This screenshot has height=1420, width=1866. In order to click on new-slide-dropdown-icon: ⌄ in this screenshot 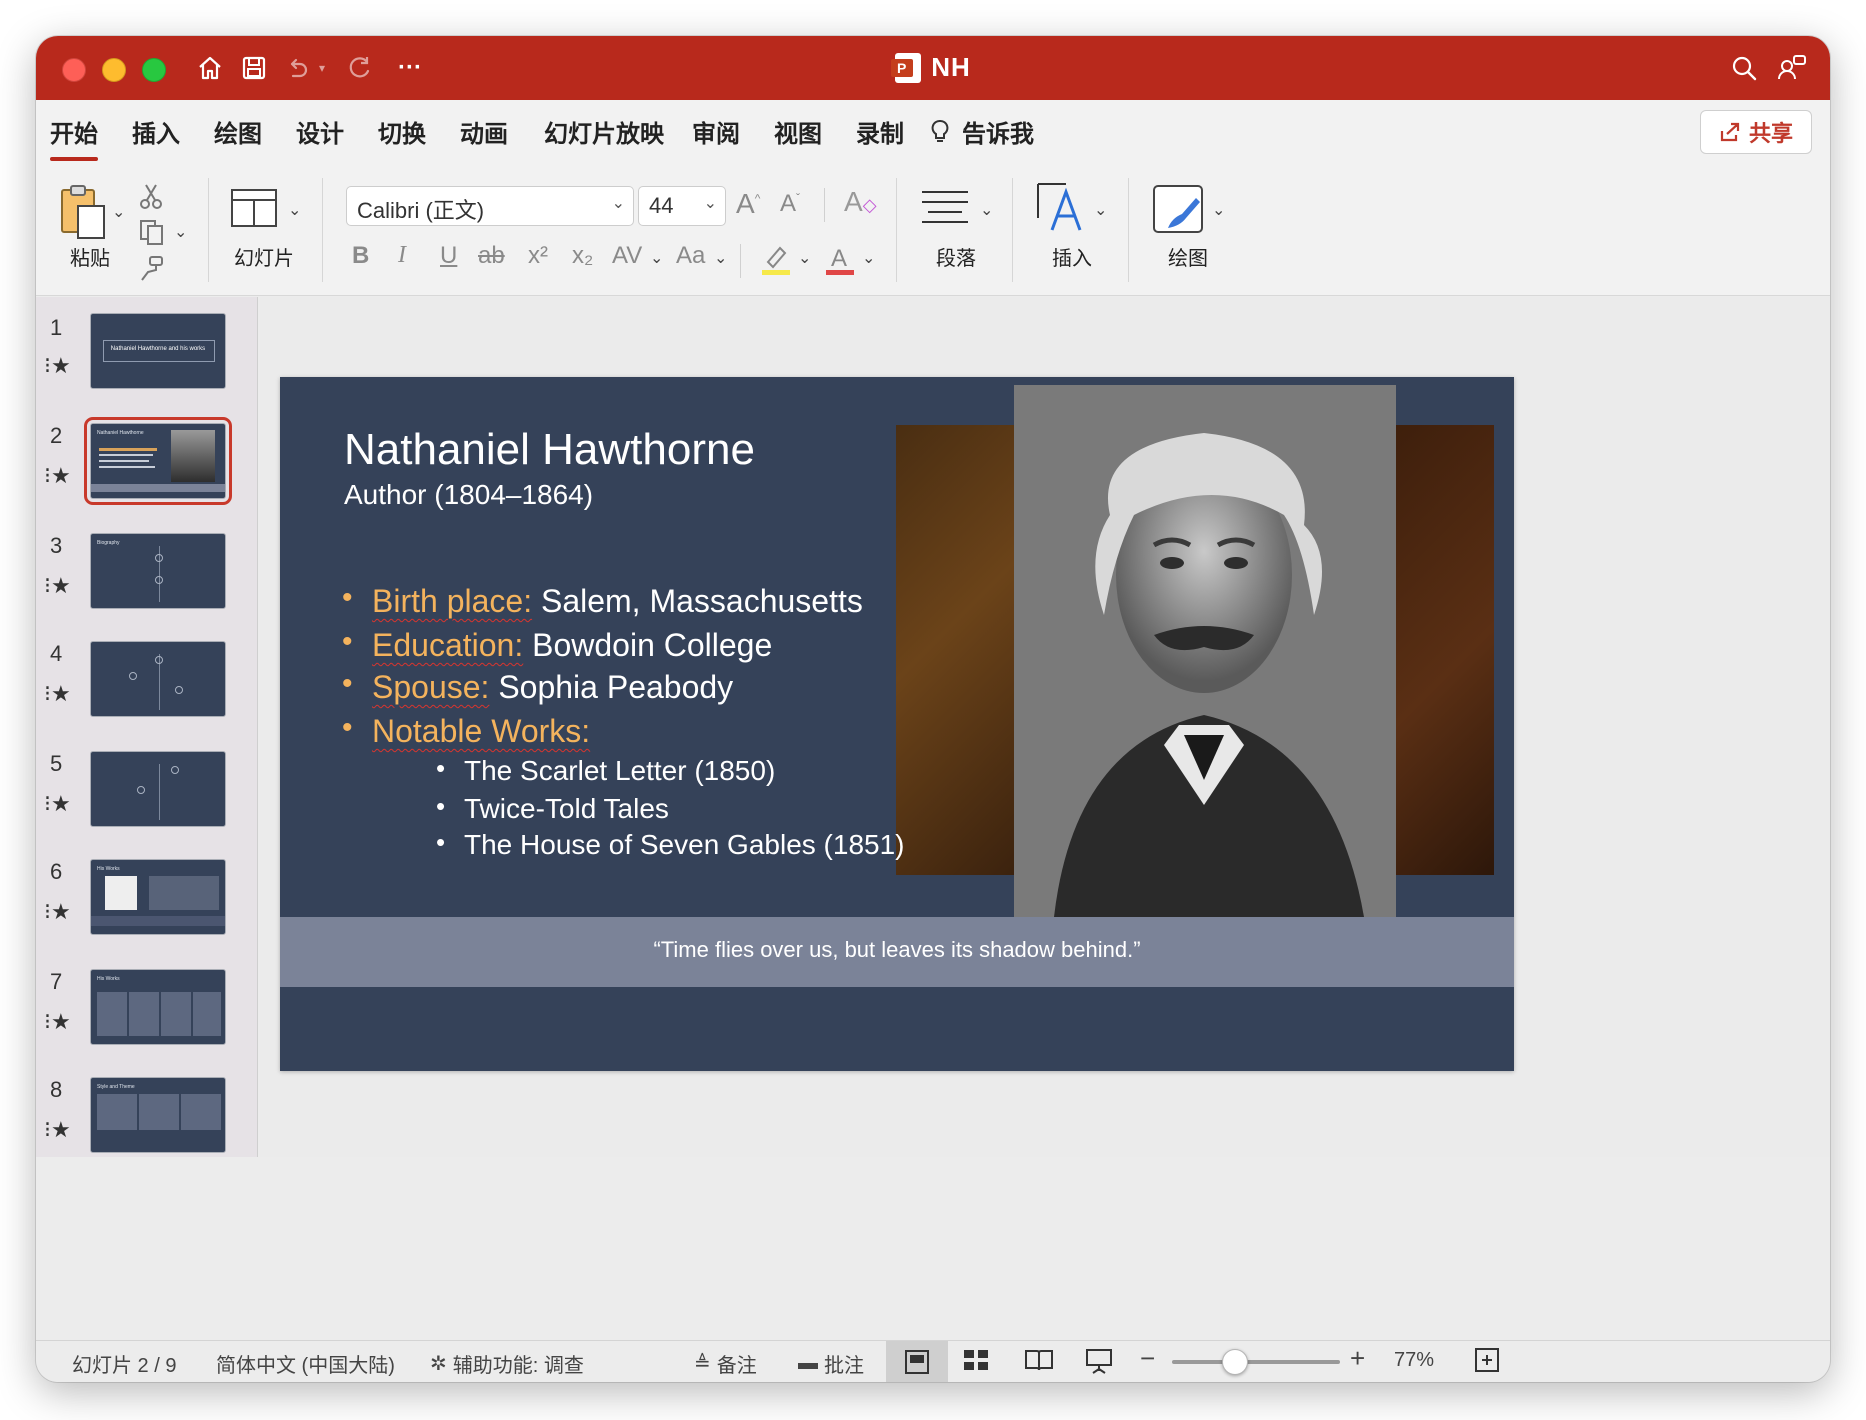, I will do `click(294, 210)`.